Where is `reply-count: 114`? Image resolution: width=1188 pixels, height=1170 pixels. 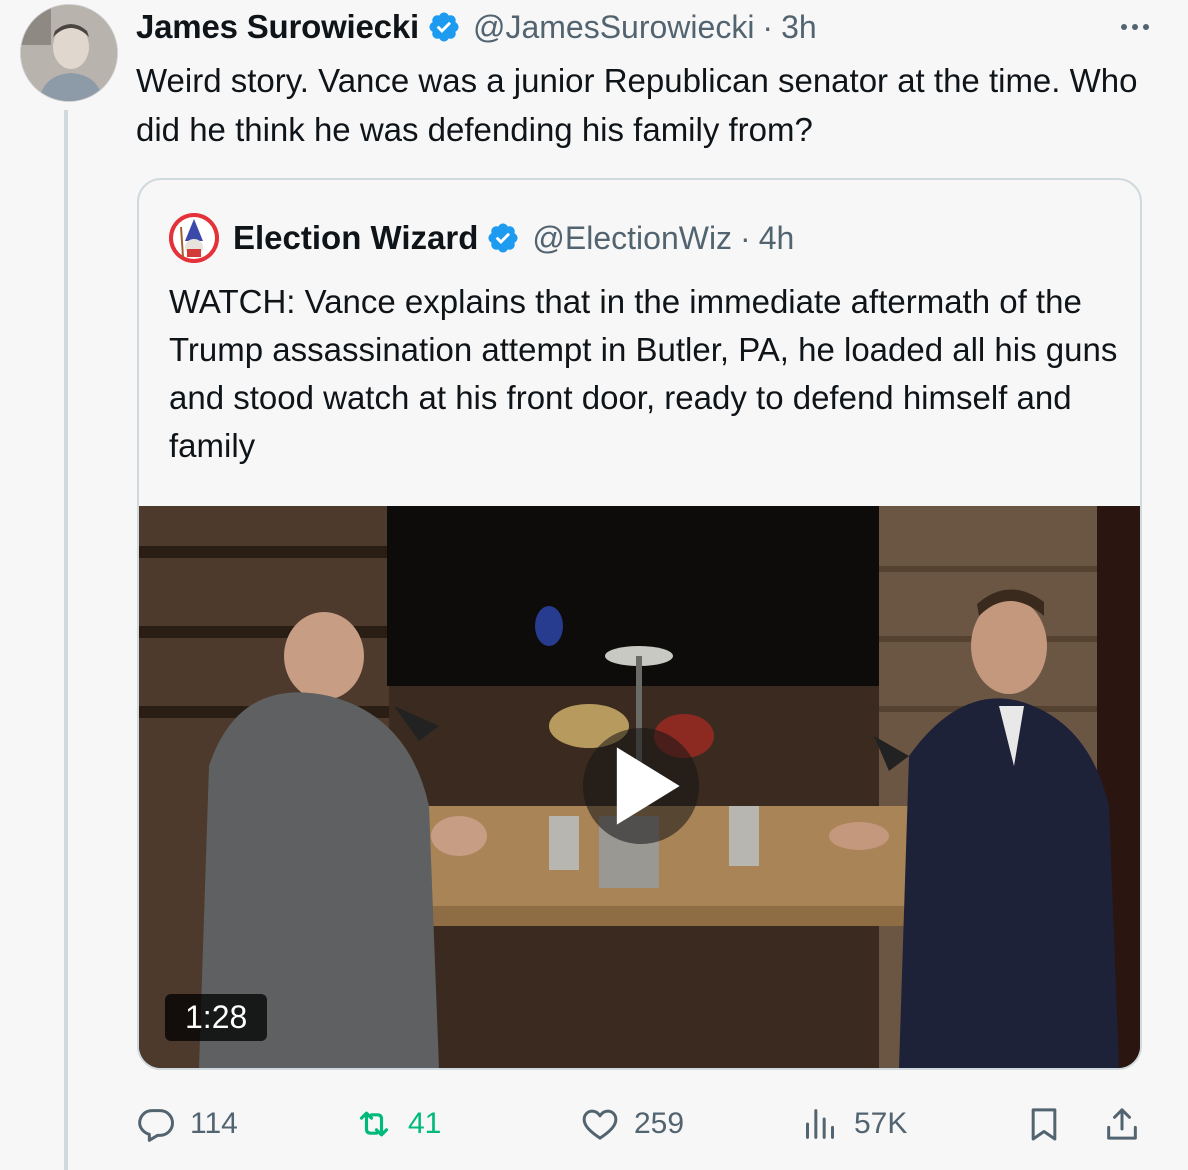
reply-count: 114 is located at coordinates (214, 1123).